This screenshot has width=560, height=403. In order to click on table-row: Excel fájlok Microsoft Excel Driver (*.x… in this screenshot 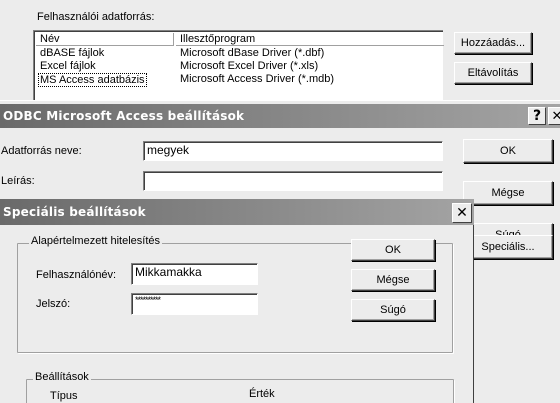, I will do `click(240, 66)`.